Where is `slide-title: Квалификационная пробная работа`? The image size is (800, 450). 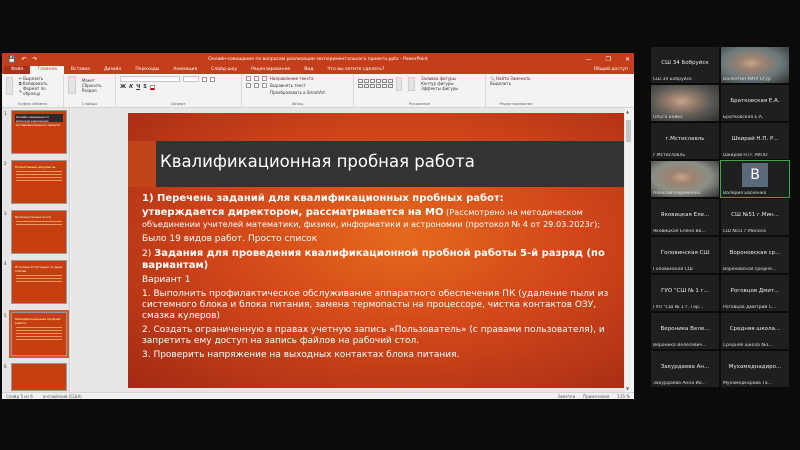 slide-title: Квалификационная пробная работа is located at coordinates (317, 161).